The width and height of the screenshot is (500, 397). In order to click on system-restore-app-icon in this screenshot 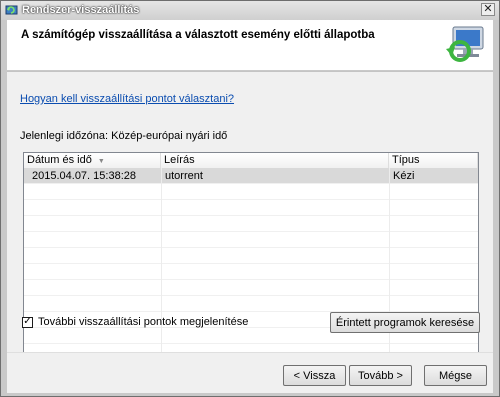, I will do `click(11, 10)`.